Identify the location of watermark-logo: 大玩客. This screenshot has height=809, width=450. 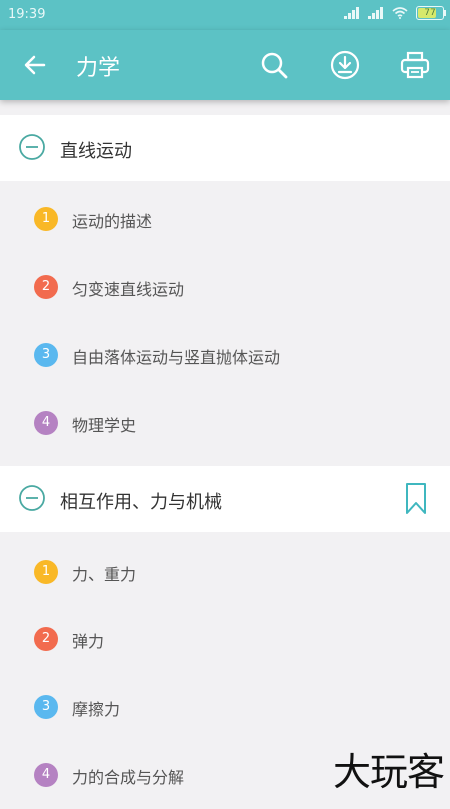
(388, 768).